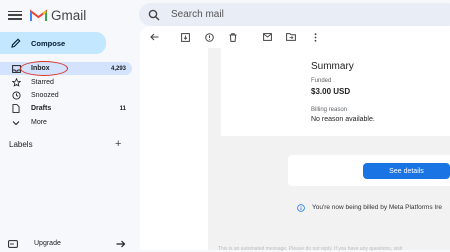  What do you see at coordinates (122, 108) in the screenshot?
I see `drafts-count: 11` at bounding box center [122, 108].